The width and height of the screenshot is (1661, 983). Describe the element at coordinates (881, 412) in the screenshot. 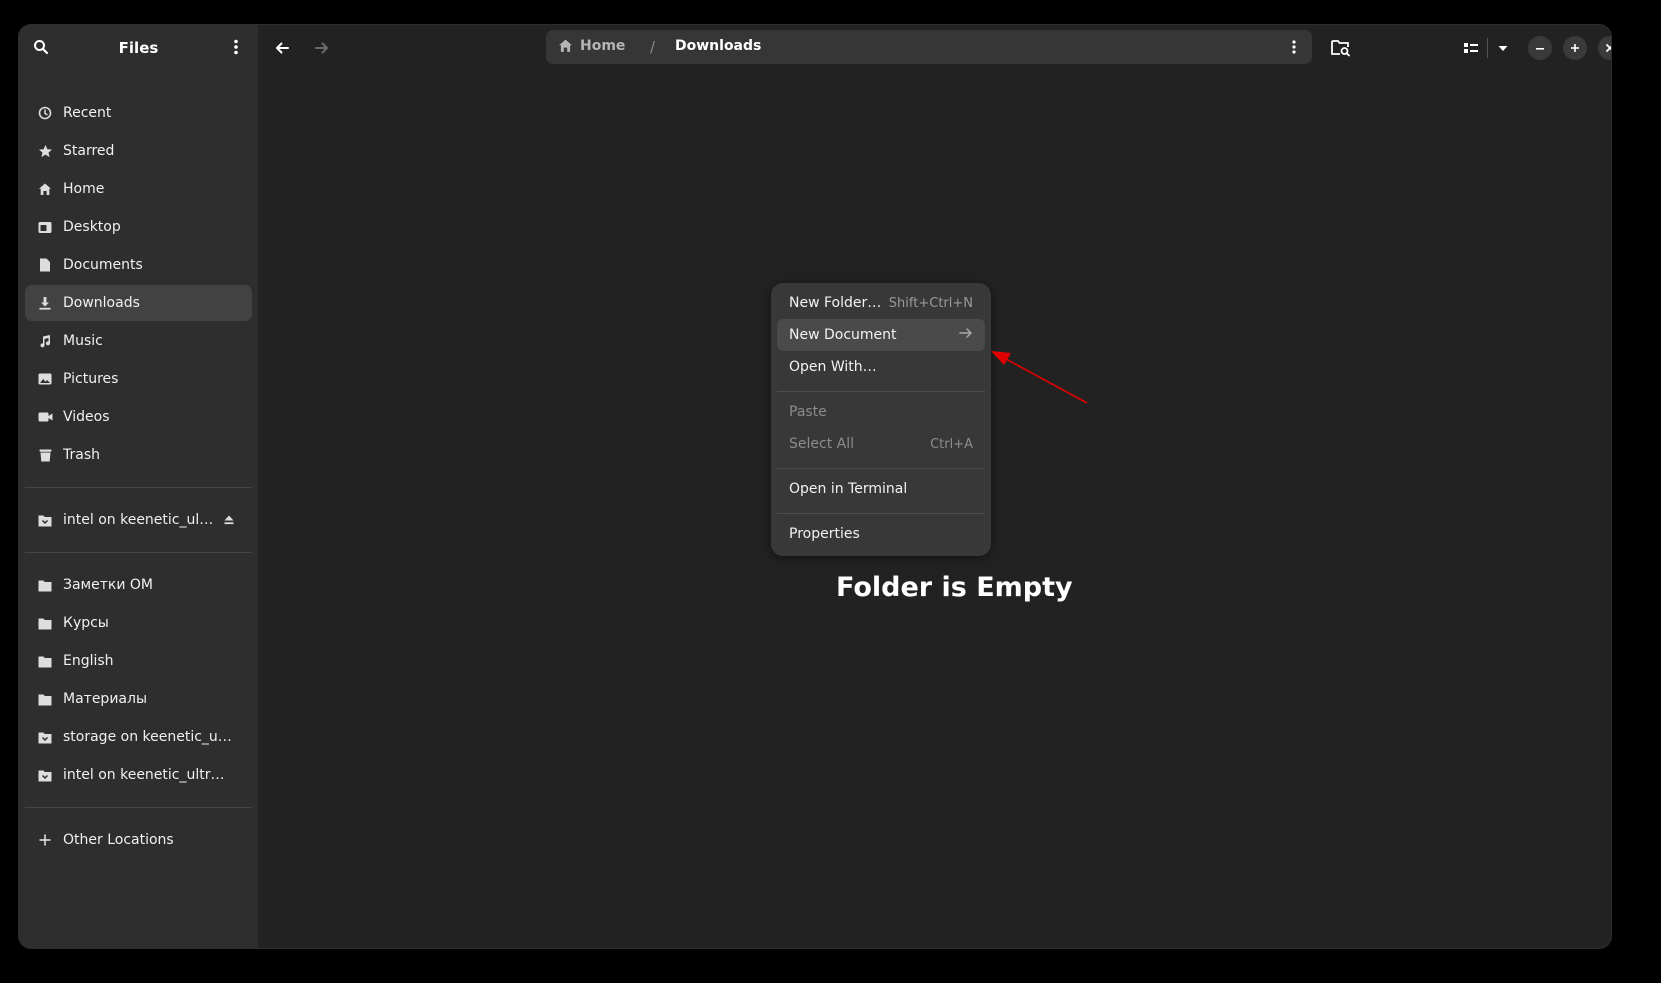

I see `menu-item-paste: Paste` at that location.